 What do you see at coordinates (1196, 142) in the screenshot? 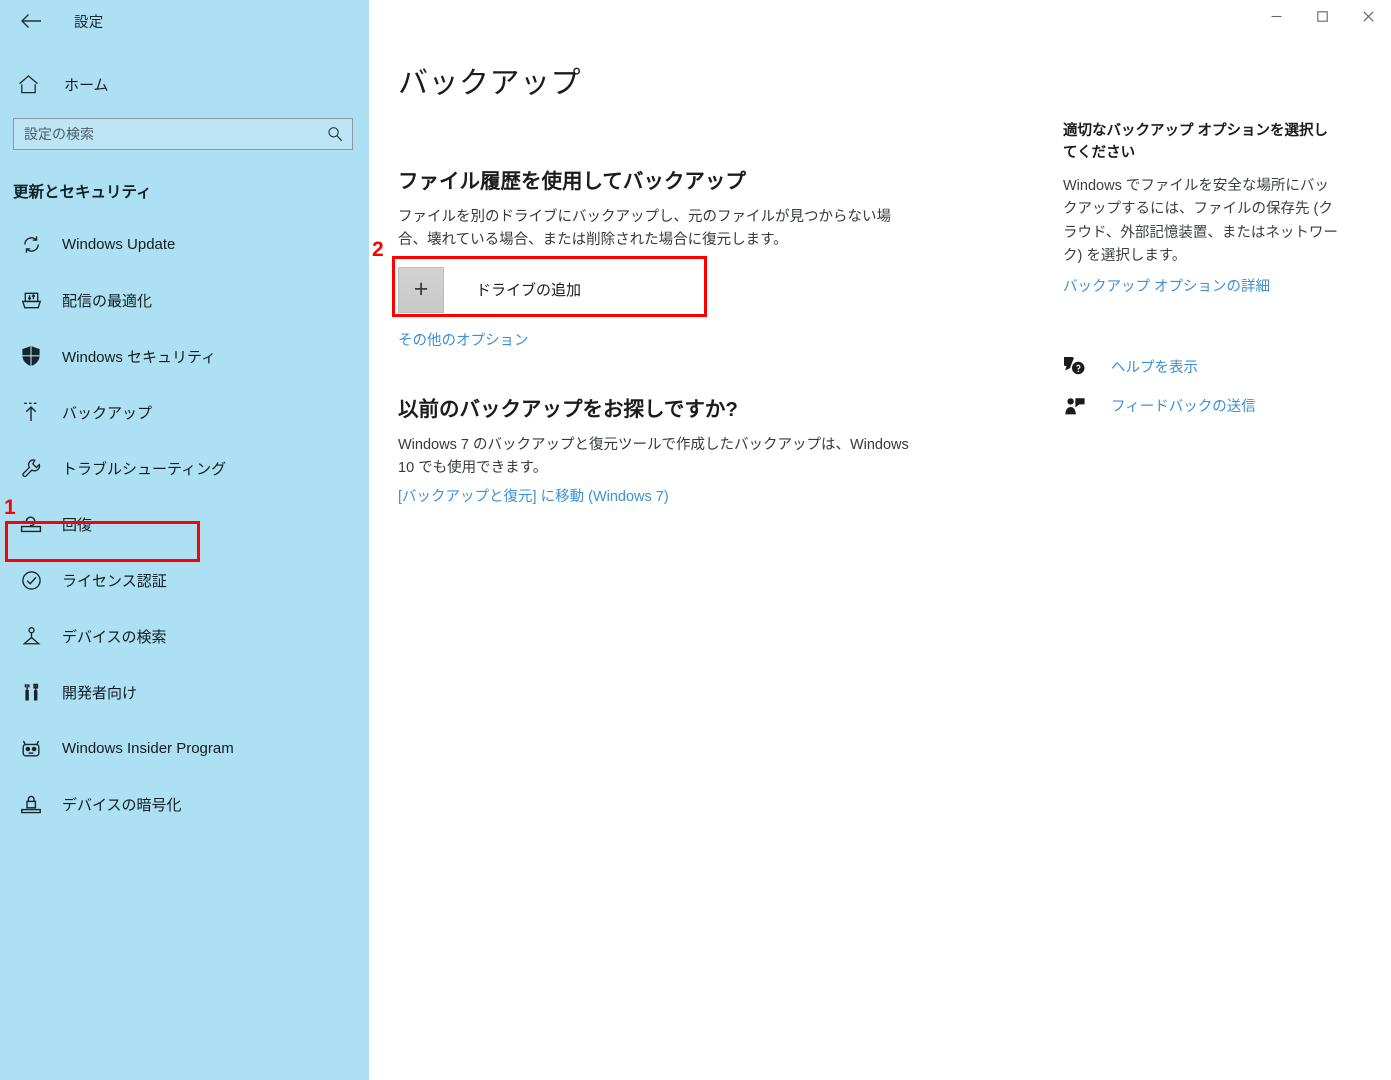
I see `rail-title: 適切なバックアップ オプションを選択してください` at bounding box center [1196, 142].